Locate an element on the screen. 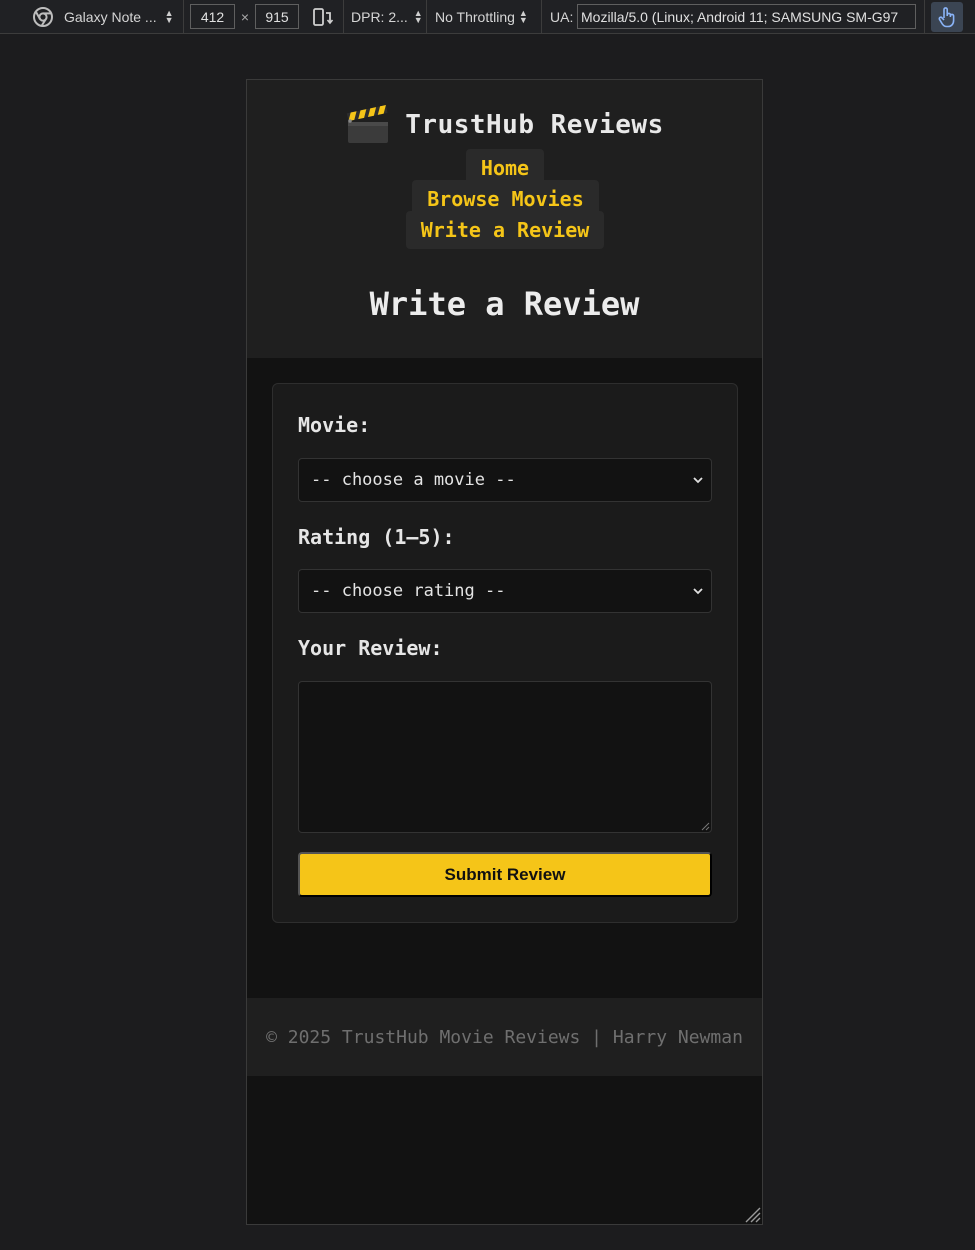 The image size is (975, 1250). resize-handle-icon is located at coordinates (705, 826).